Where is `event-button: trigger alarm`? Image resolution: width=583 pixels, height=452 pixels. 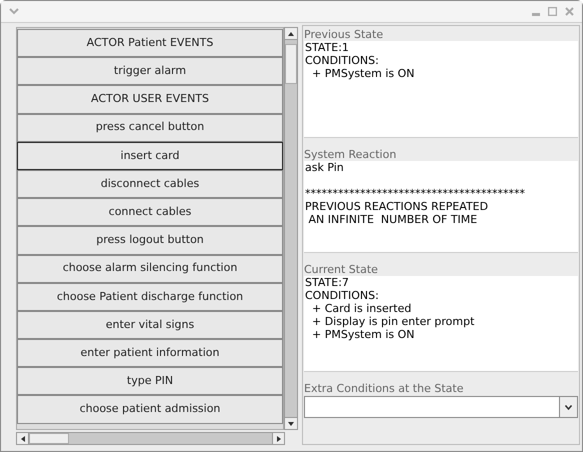 event-button: trigger alarm is located at coordinates (150, 71).